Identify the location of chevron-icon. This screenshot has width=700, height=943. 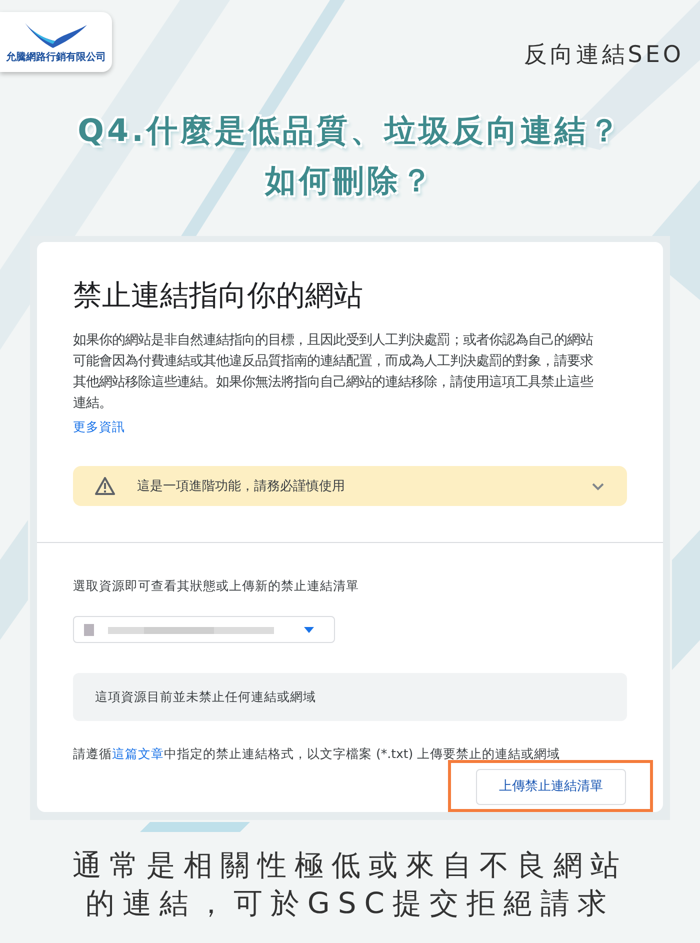
(598, 486).